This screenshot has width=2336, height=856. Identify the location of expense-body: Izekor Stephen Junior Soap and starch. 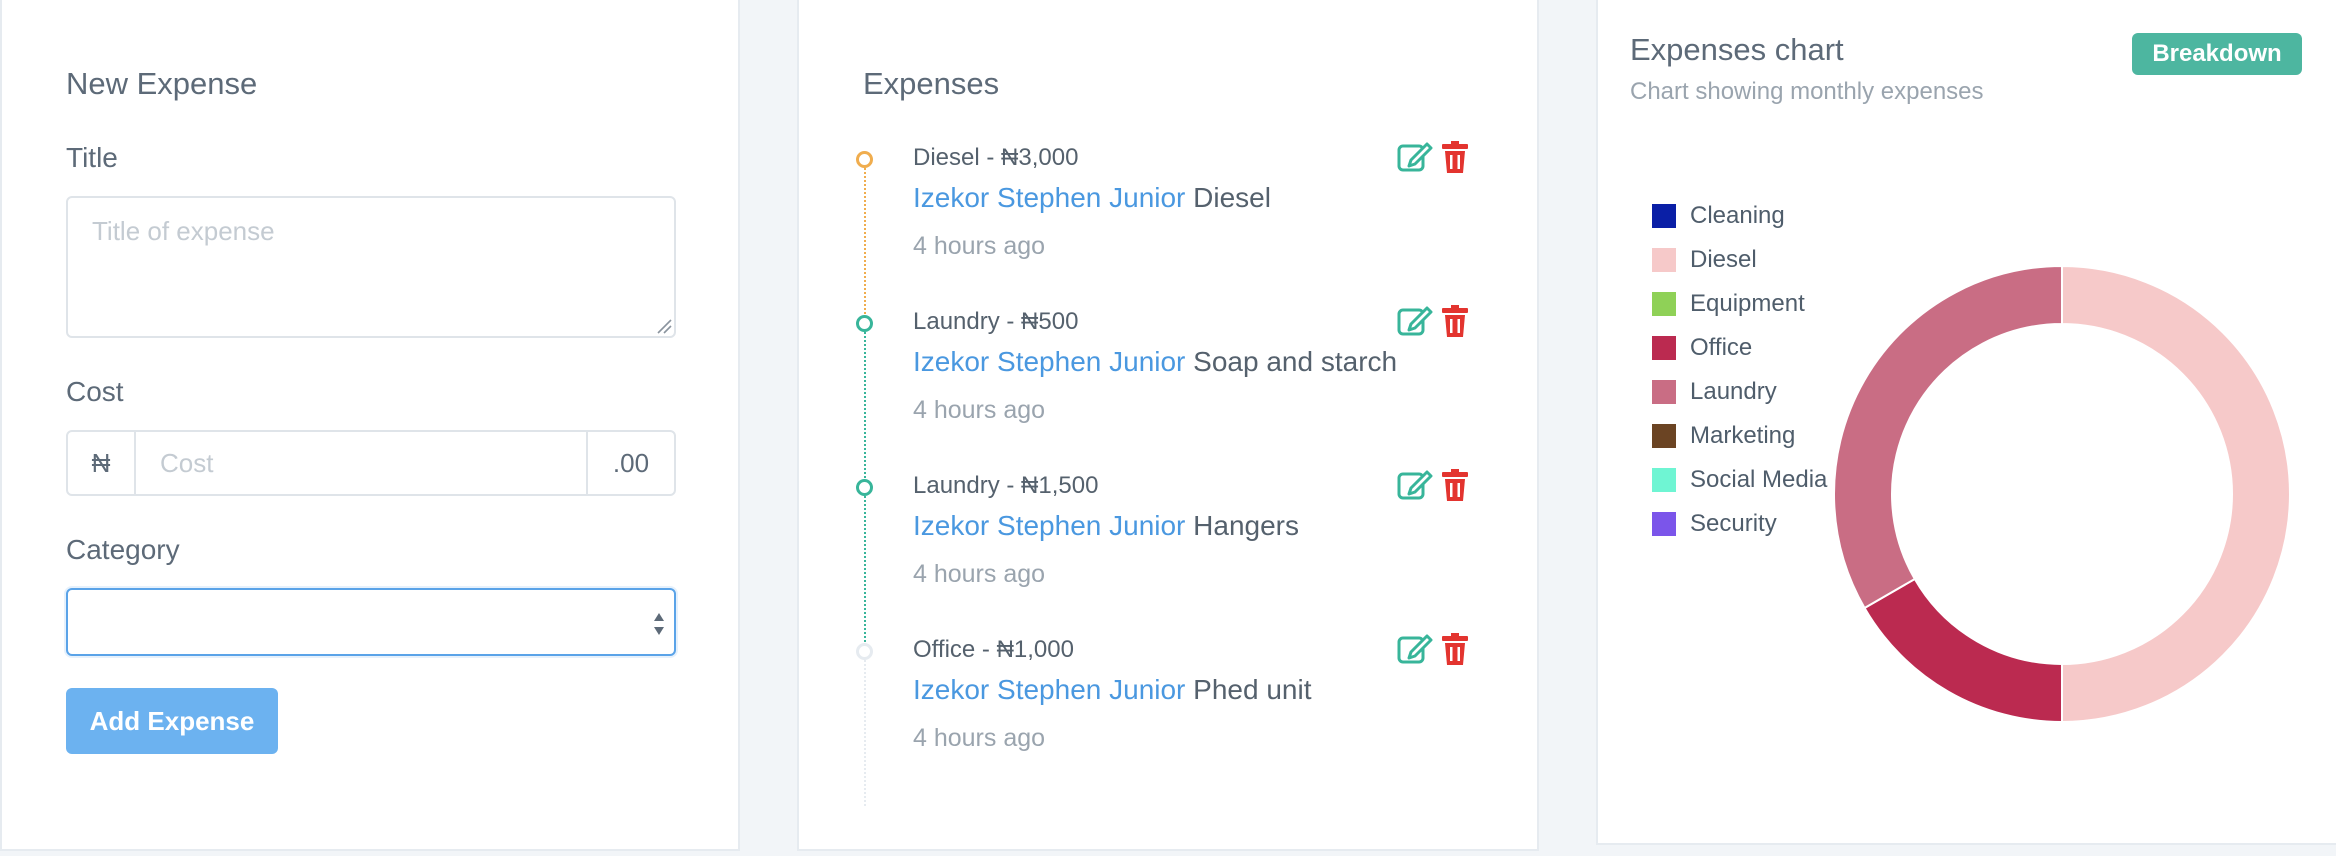
(1155, 362).